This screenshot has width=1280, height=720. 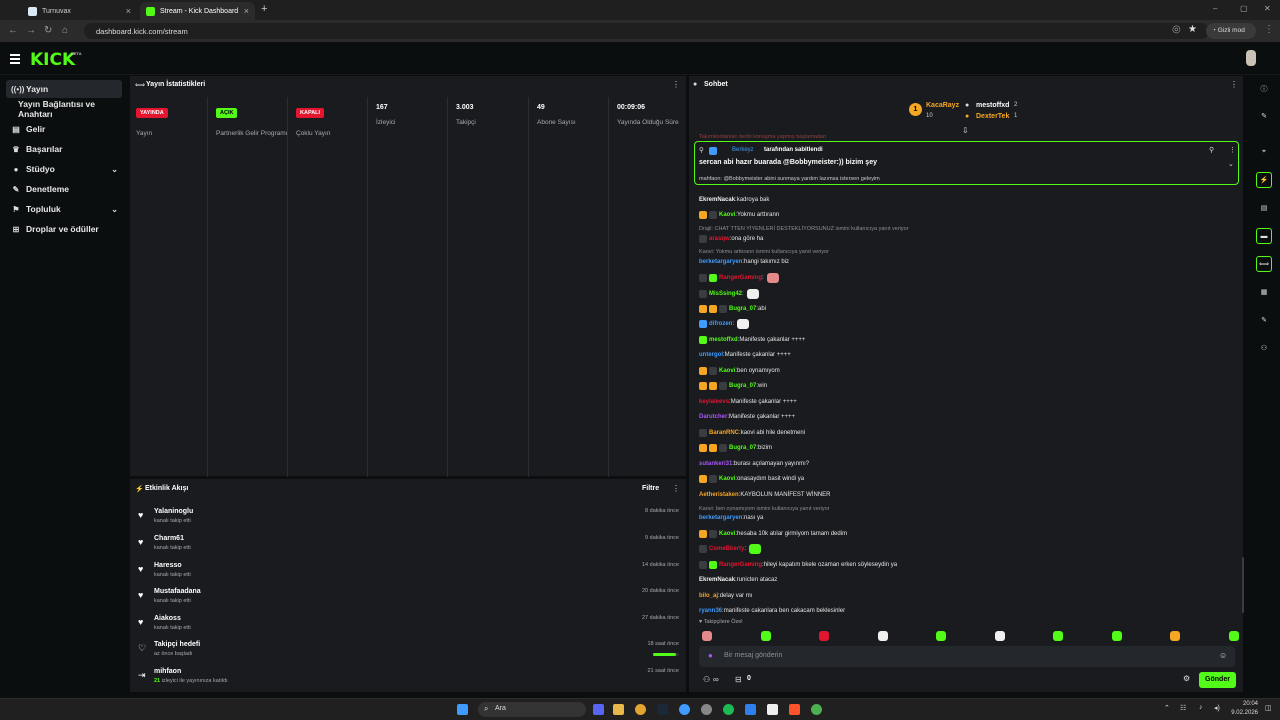 I want to click on reload-icon: ↻, so click(x=48, y=30).